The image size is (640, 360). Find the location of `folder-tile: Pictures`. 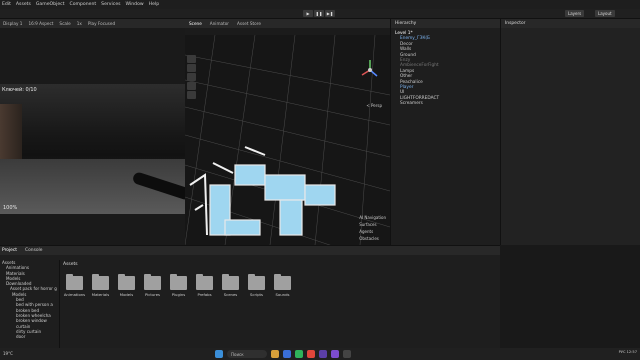

folder-tile: Pictures is located at coordinates (152, 286).